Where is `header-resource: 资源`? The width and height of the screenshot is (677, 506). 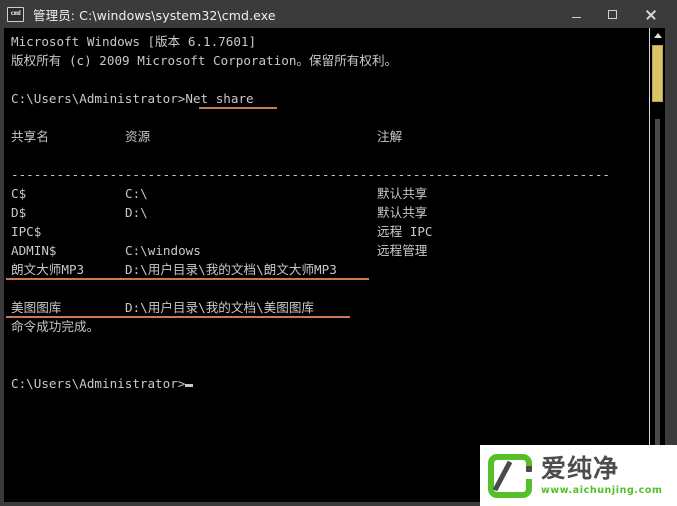 header-resource: 资源 is located at coordinates (138, 136).